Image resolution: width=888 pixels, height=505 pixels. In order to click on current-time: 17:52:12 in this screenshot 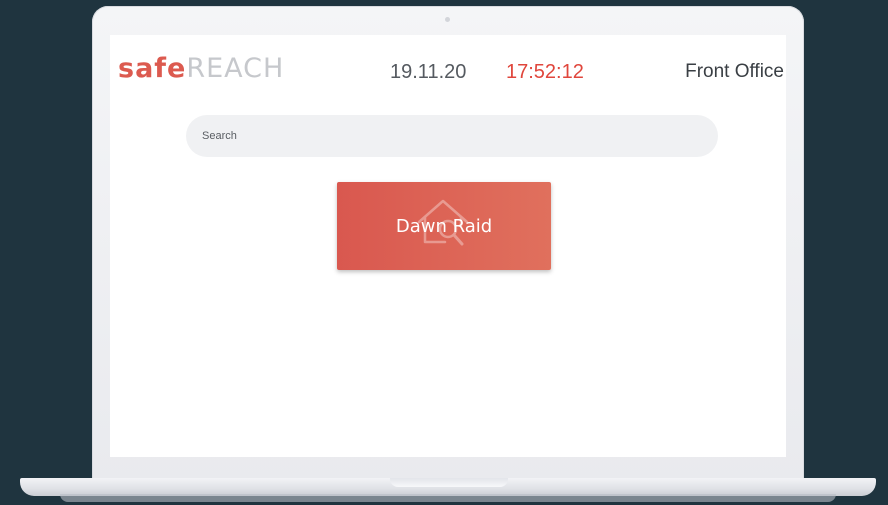, I will do `click(545, 72)`.